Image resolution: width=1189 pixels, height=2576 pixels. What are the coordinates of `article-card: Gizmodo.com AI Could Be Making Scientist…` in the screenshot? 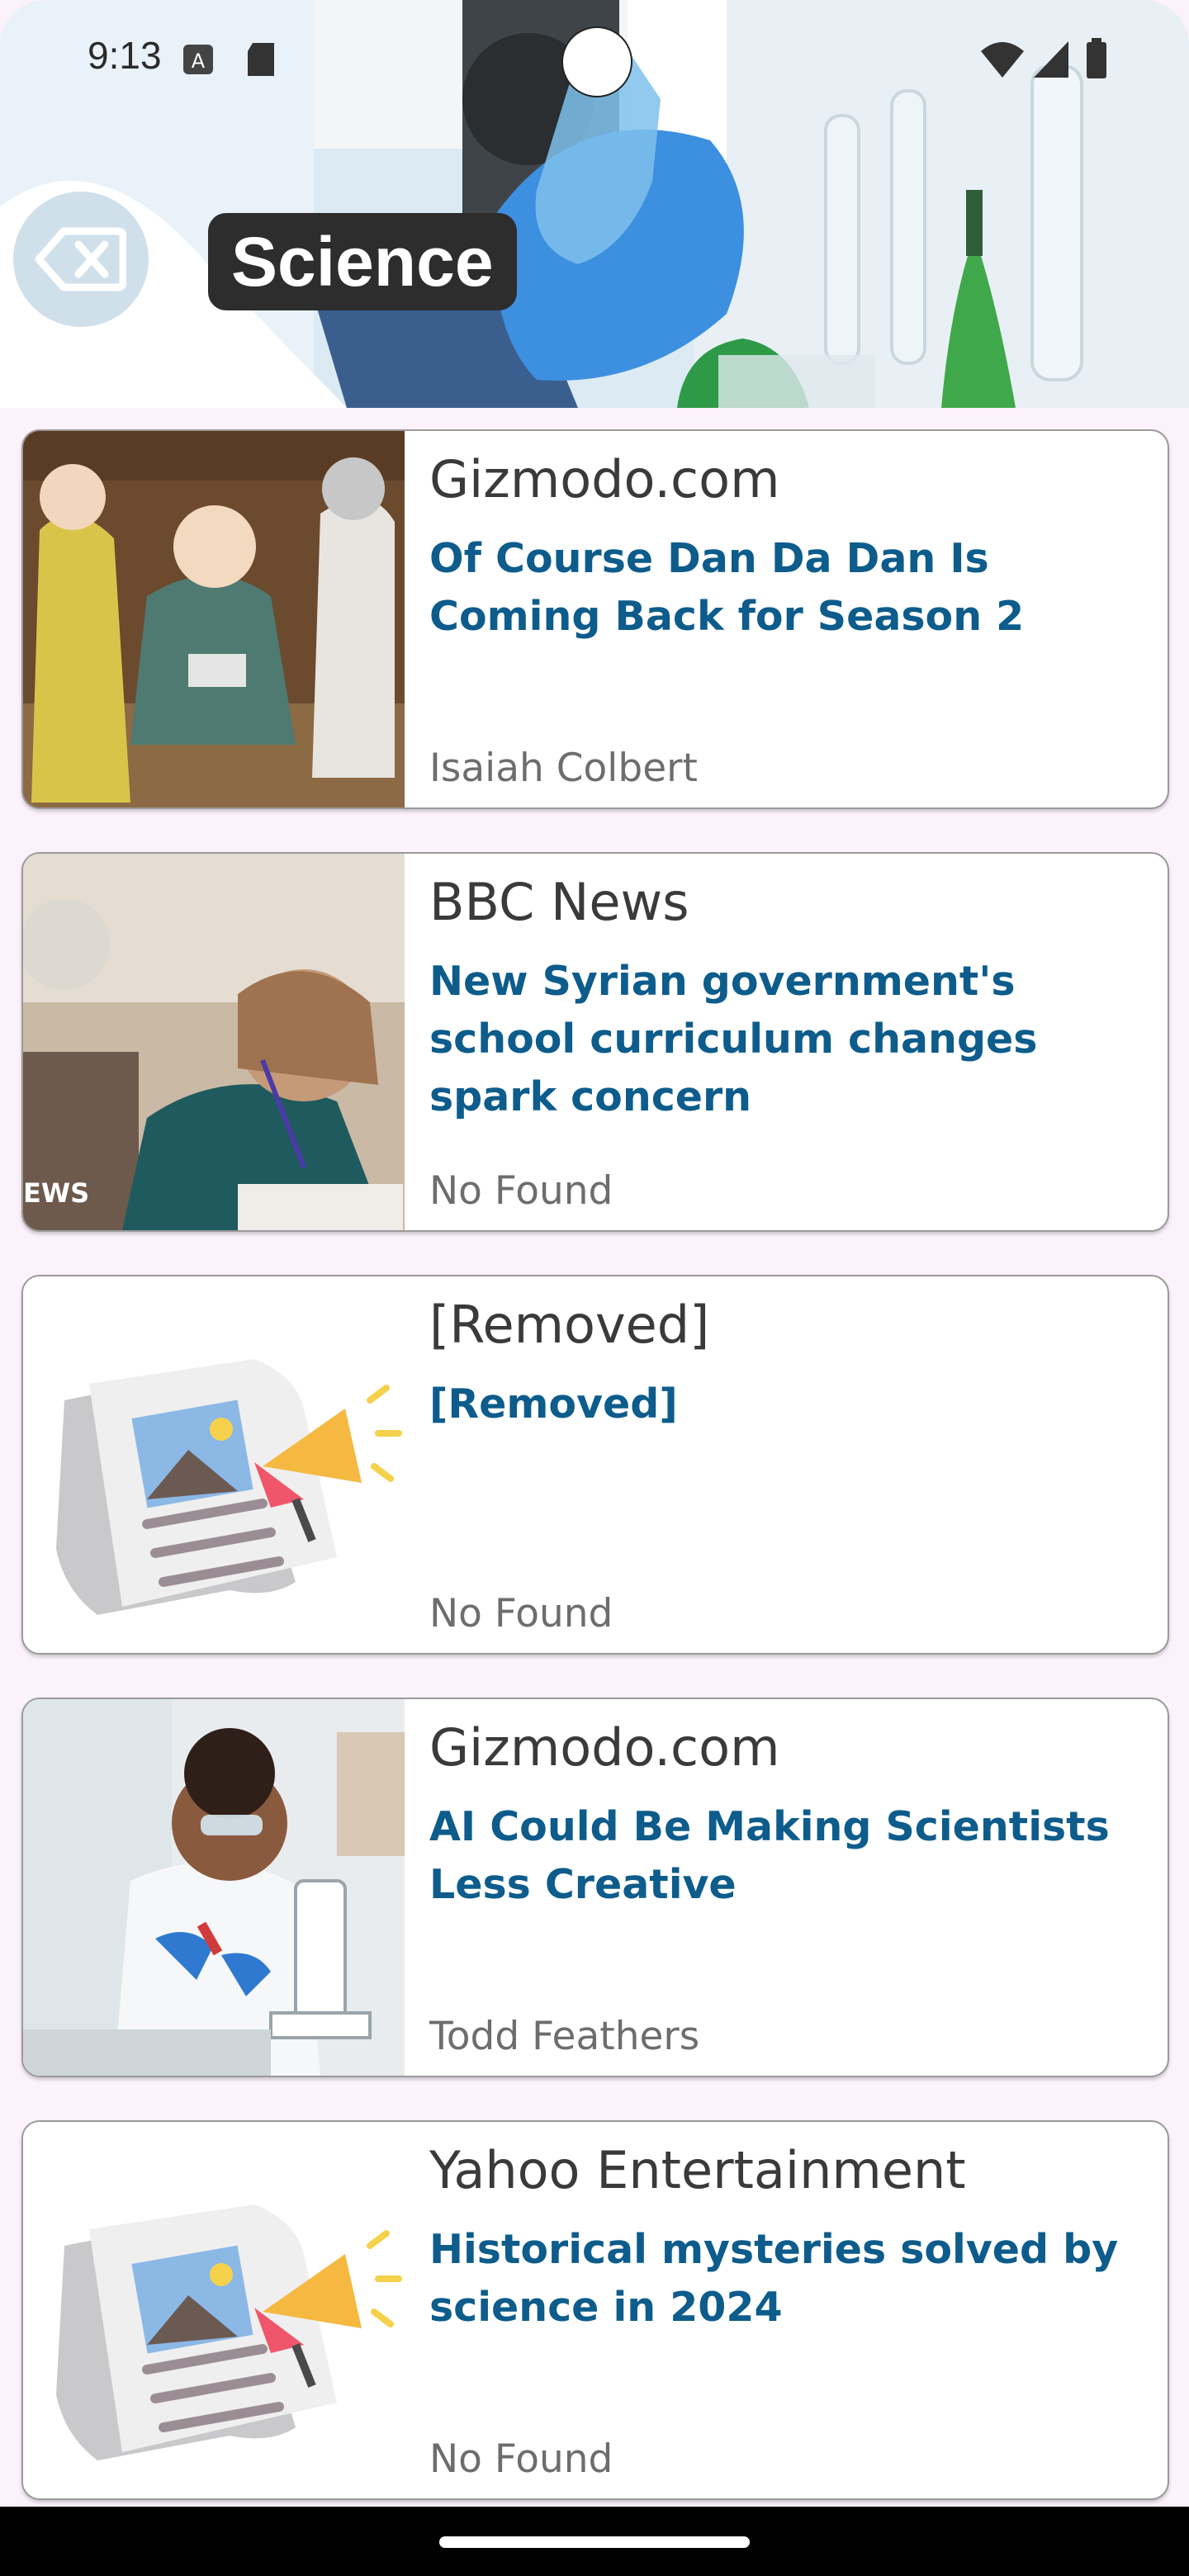 It's located at (595, 1887).